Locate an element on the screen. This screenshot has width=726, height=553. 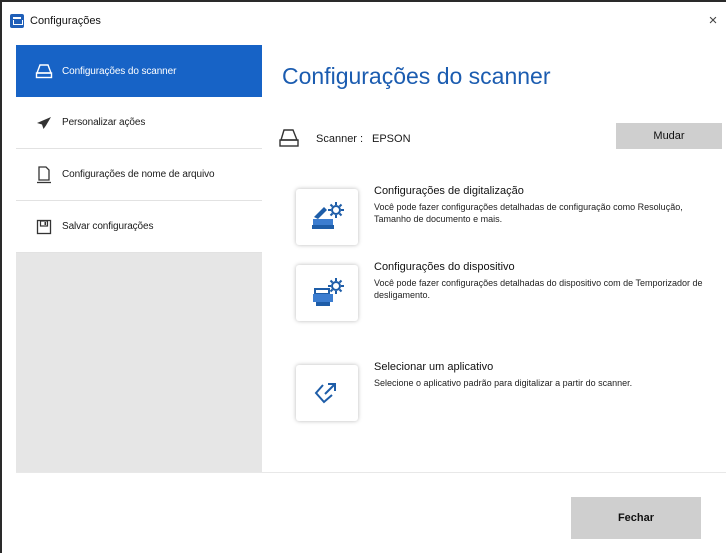
sidebar-item-filename-settings: Configurações de nome de arquivo is located at coordinates (139, 175).